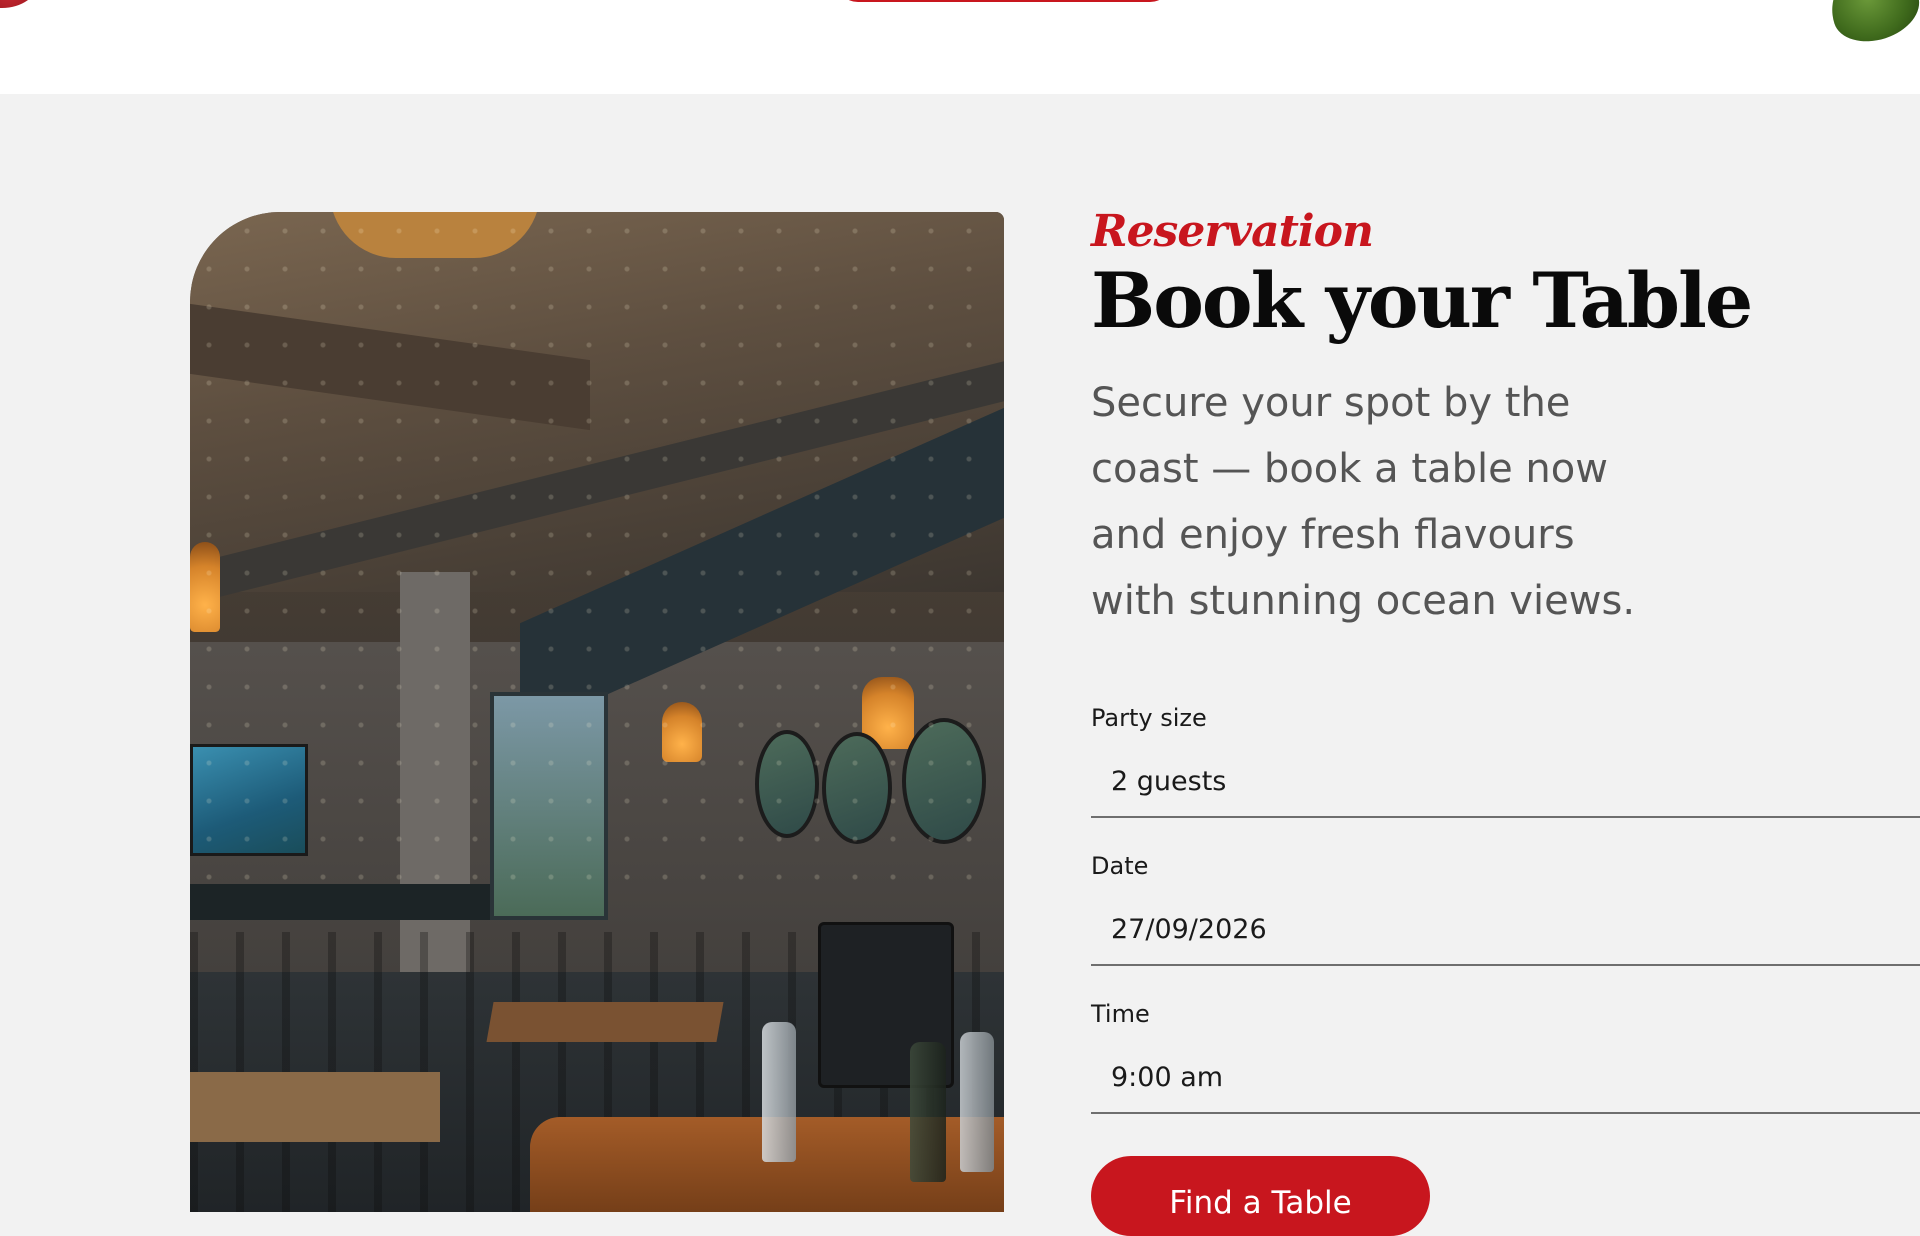 The height and width of the screenshot is (1236, 1920). I want to click on time-field: Time 9:00 am, so click(1505, 1057).